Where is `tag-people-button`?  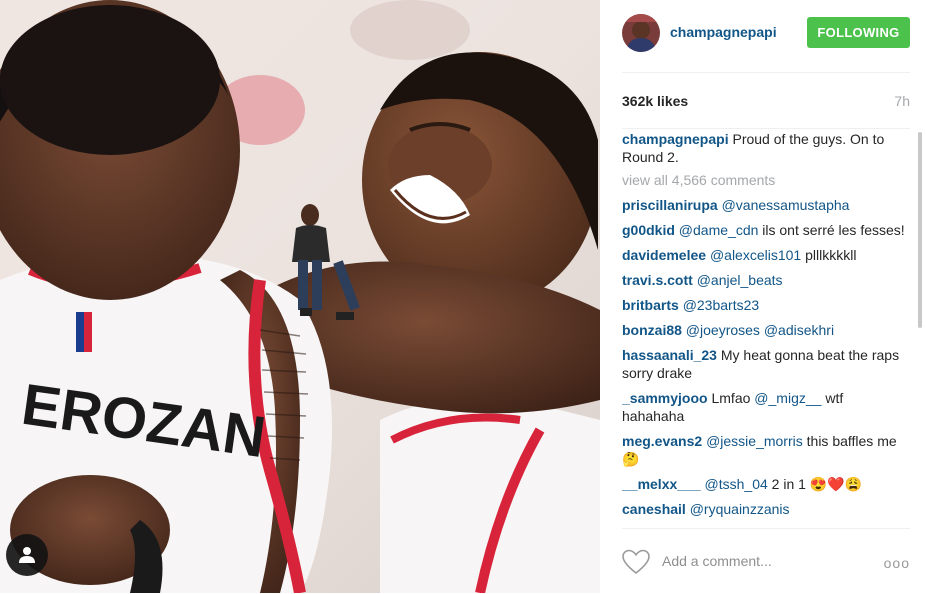
tag-people-button is located at coordinates (27, 555).